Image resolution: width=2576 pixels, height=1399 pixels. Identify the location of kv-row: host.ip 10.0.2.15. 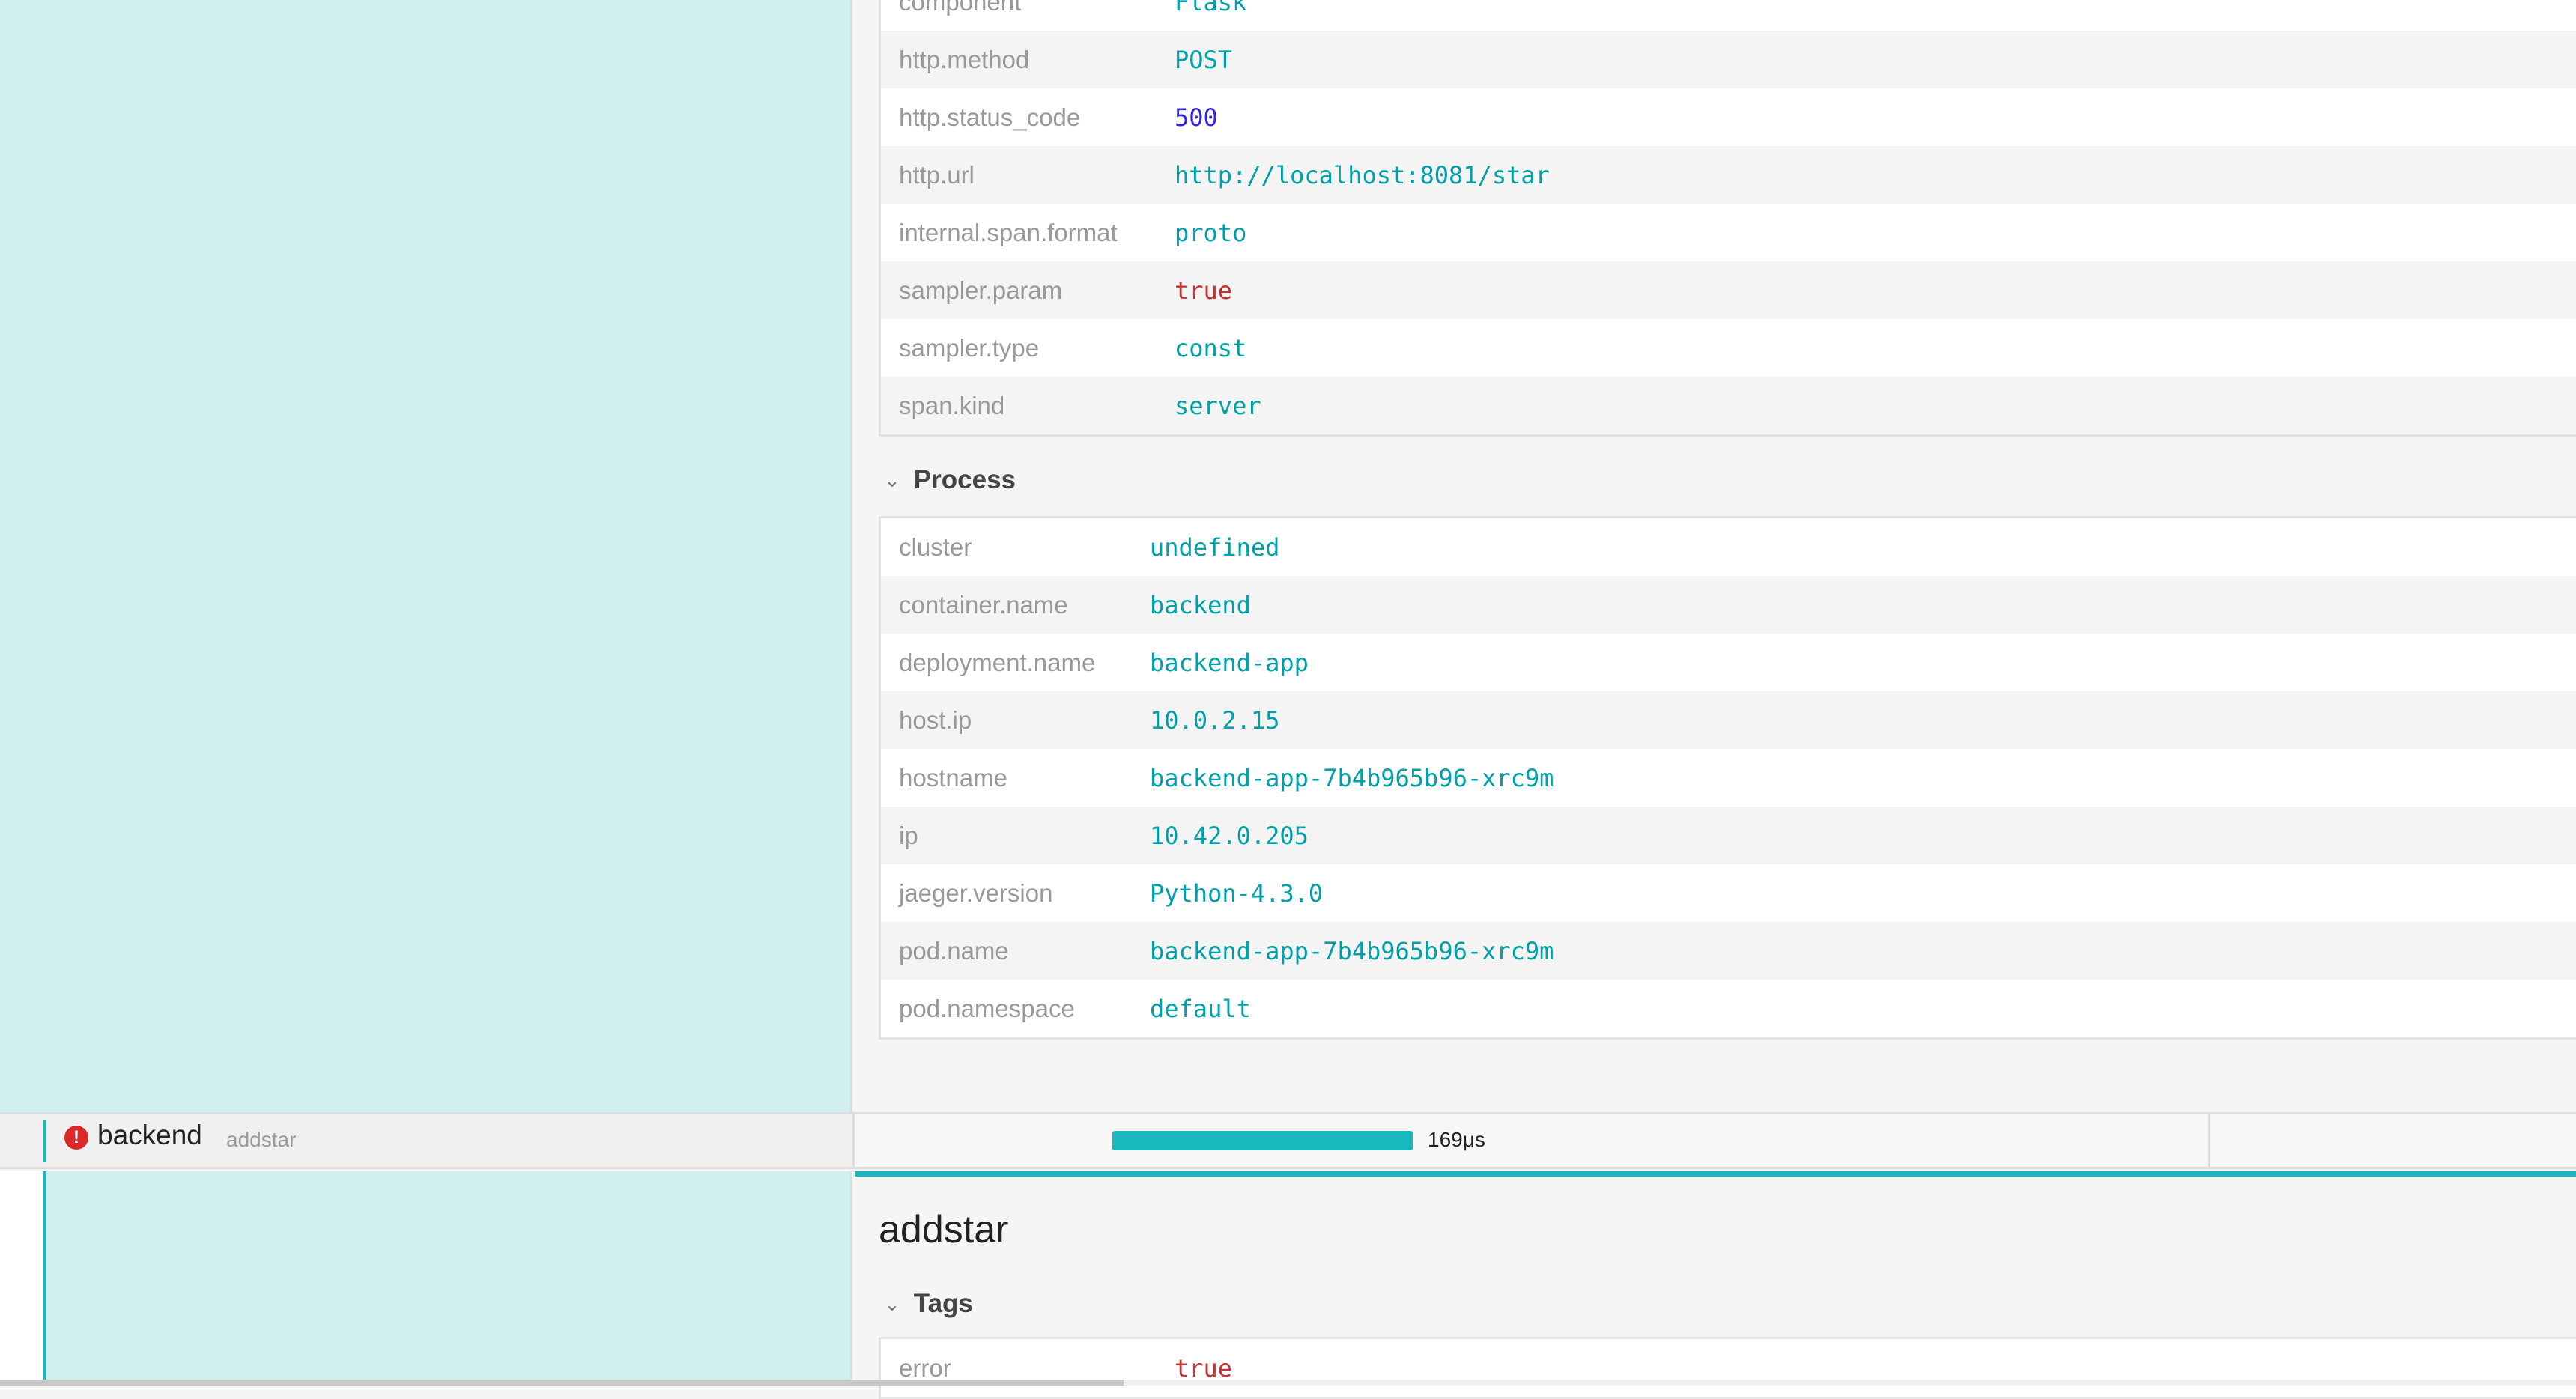
(1728, 720).